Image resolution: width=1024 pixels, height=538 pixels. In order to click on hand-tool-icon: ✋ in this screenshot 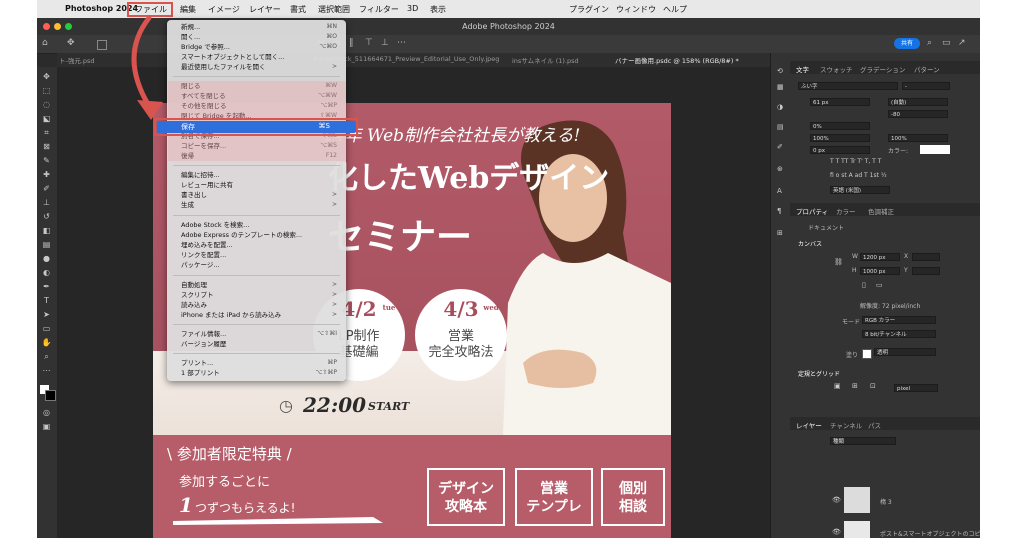, I will do `click(46, 342)`.